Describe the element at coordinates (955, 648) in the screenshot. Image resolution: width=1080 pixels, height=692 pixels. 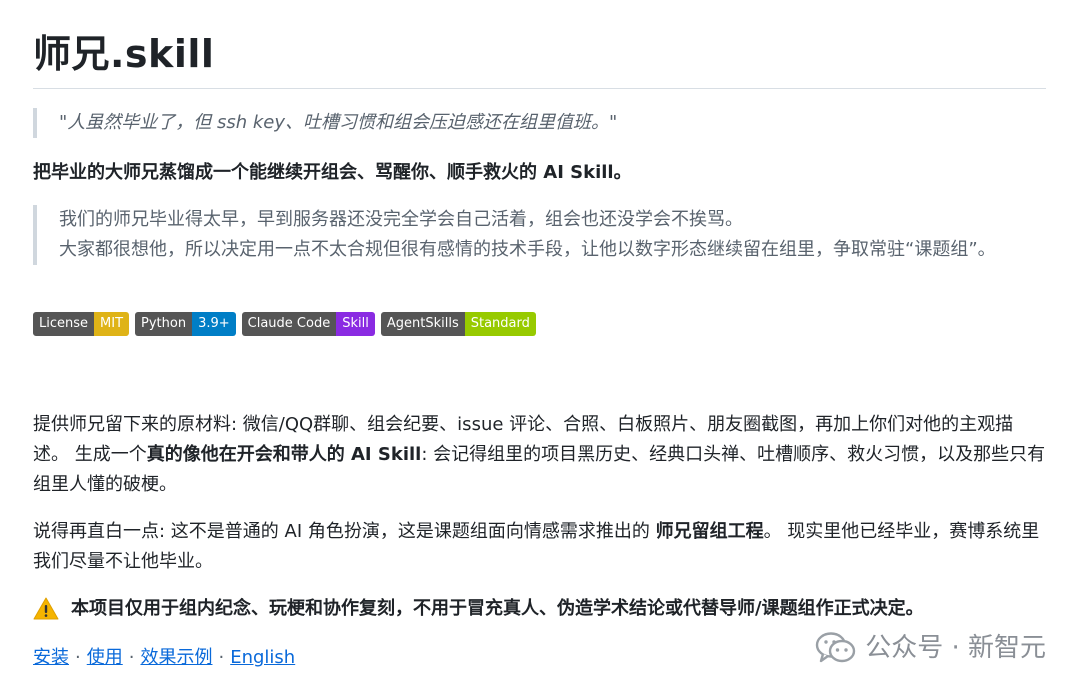
I see `watermark-text: 公众号 · 新智元` at that location.